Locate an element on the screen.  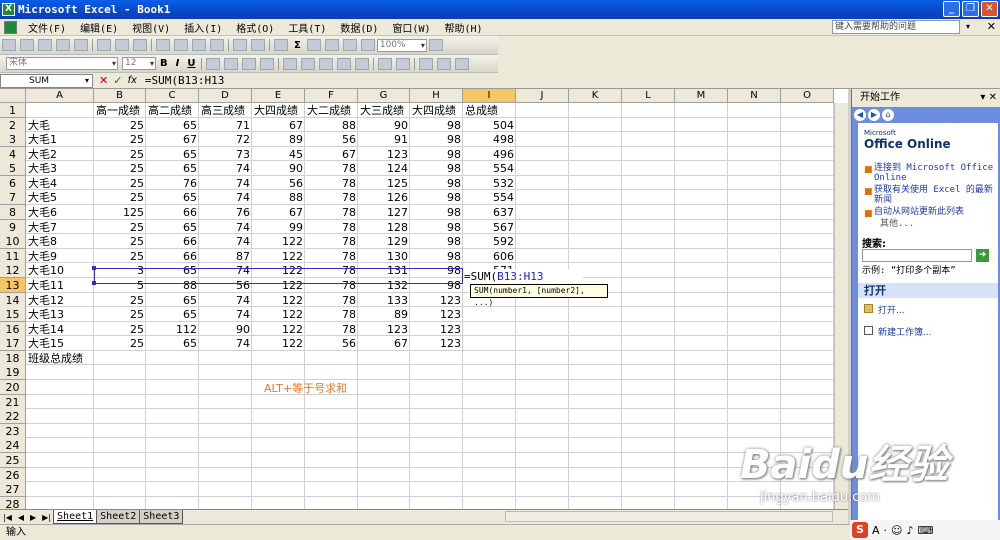
cell: 大毛15 is located at coordinates (60, 343).